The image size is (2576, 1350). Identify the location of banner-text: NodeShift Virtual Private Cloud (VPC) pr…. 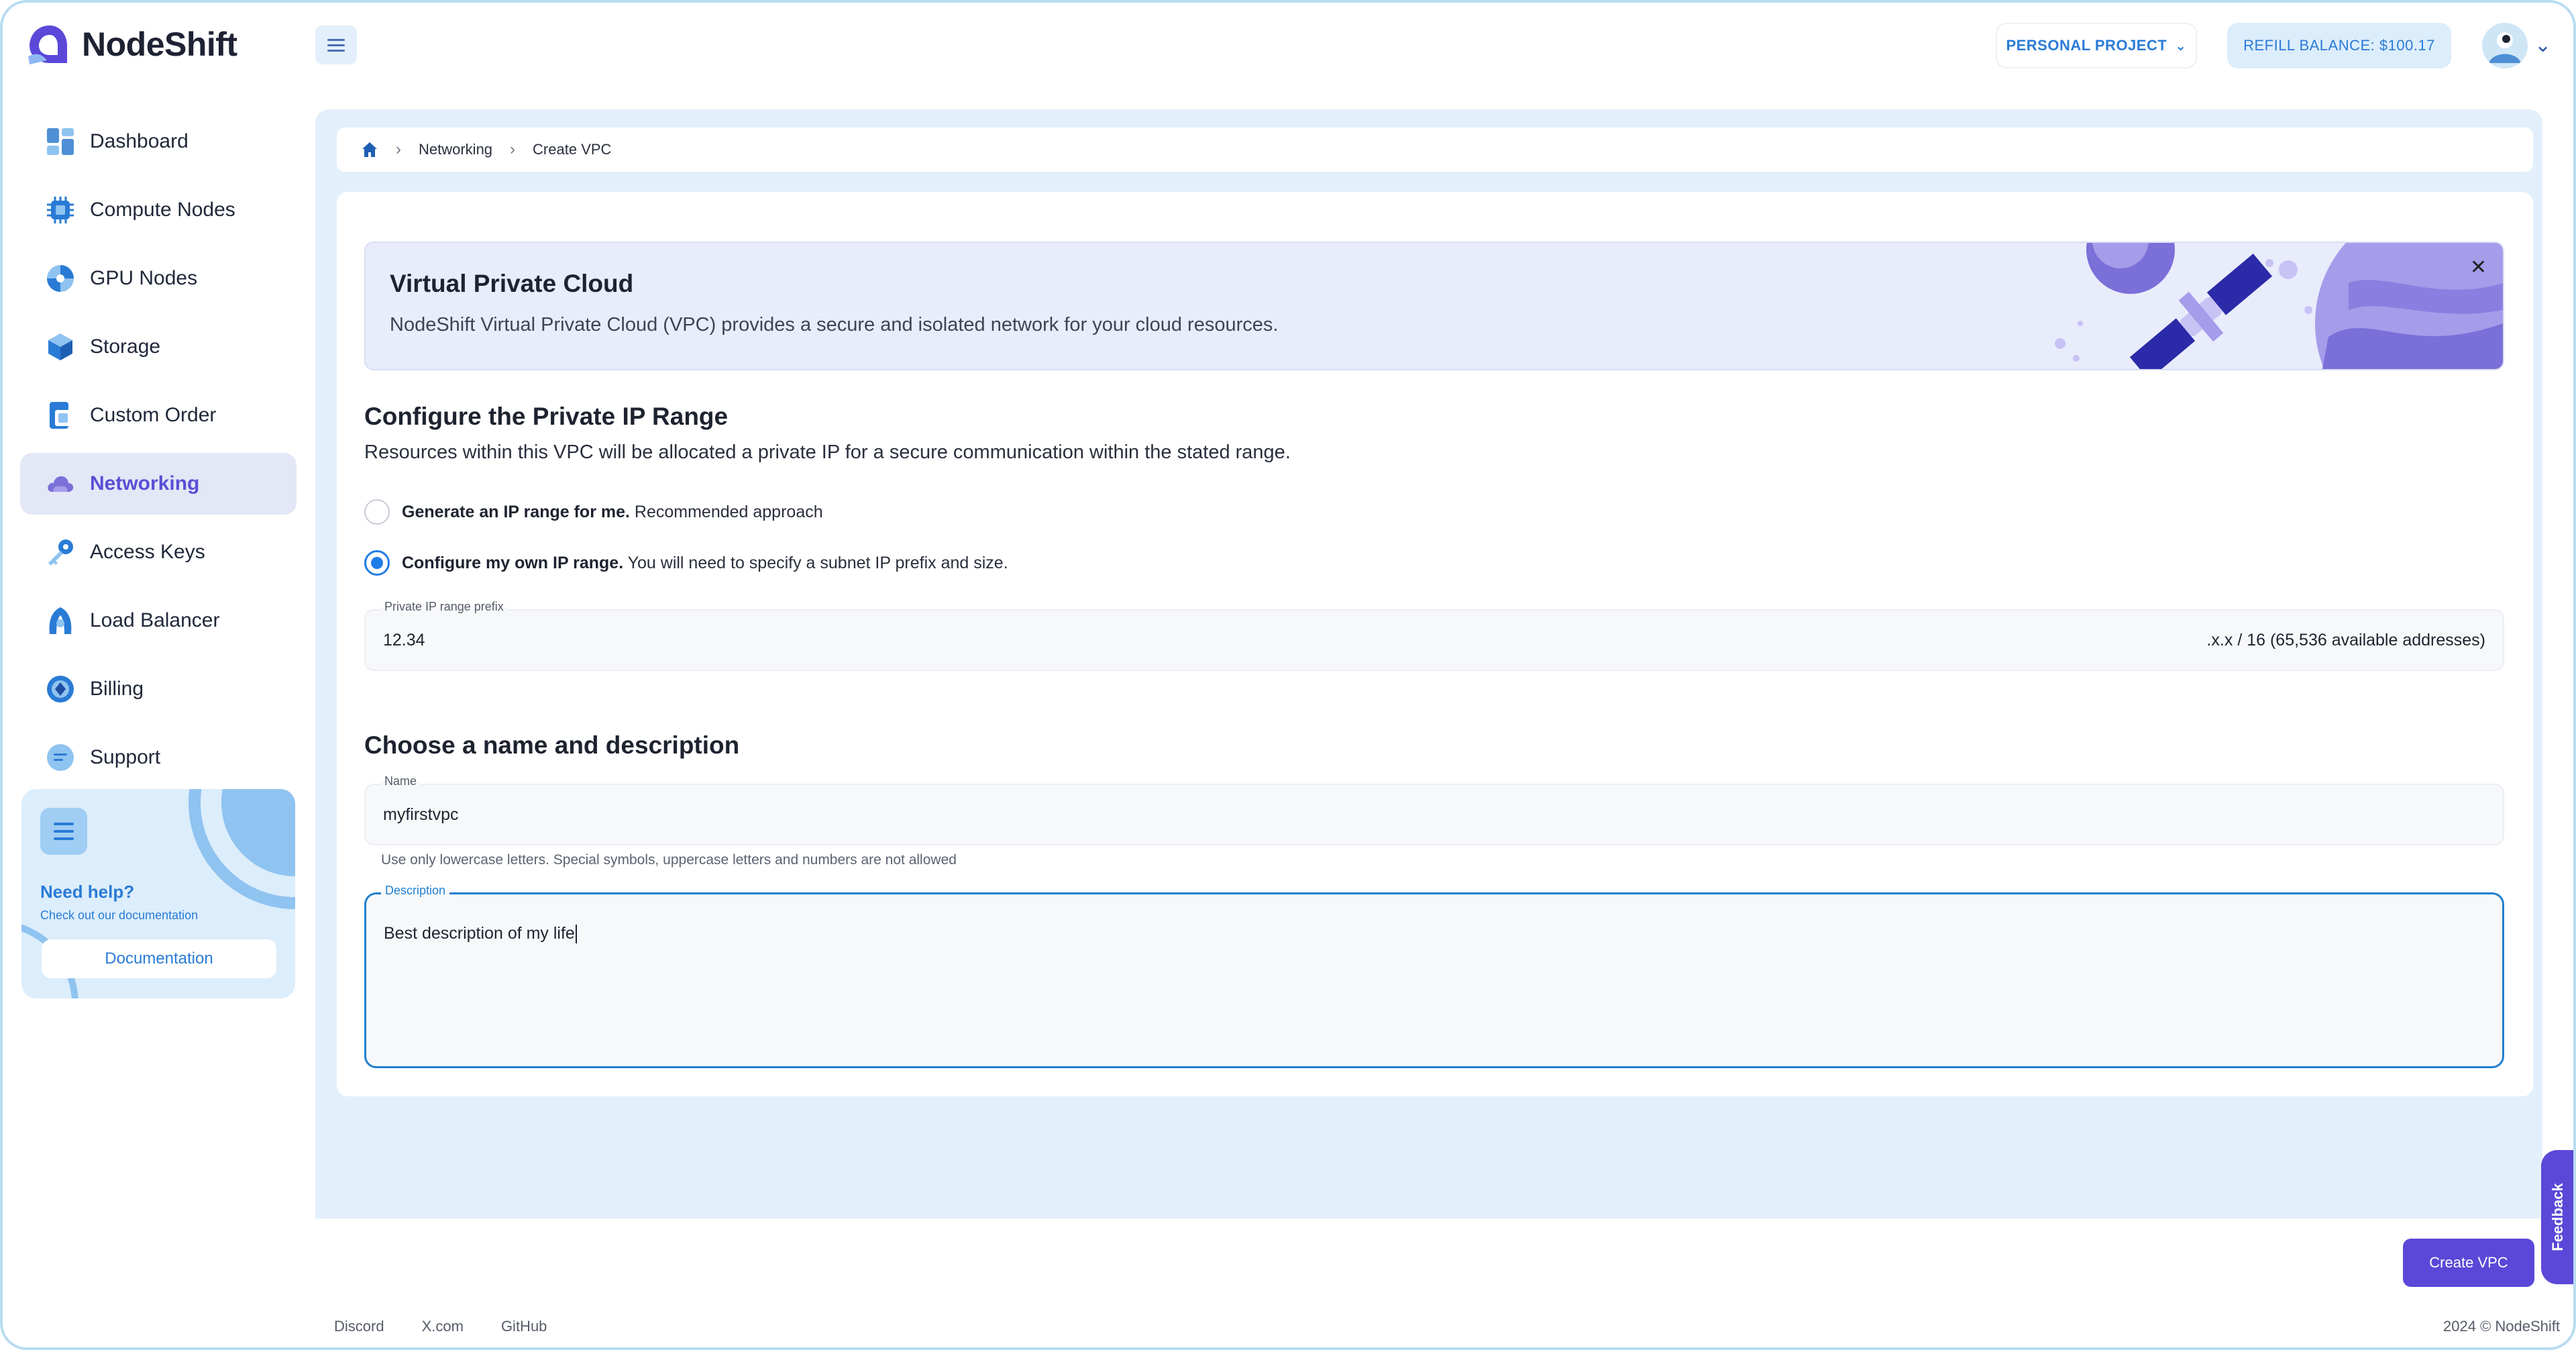
(834, 324).